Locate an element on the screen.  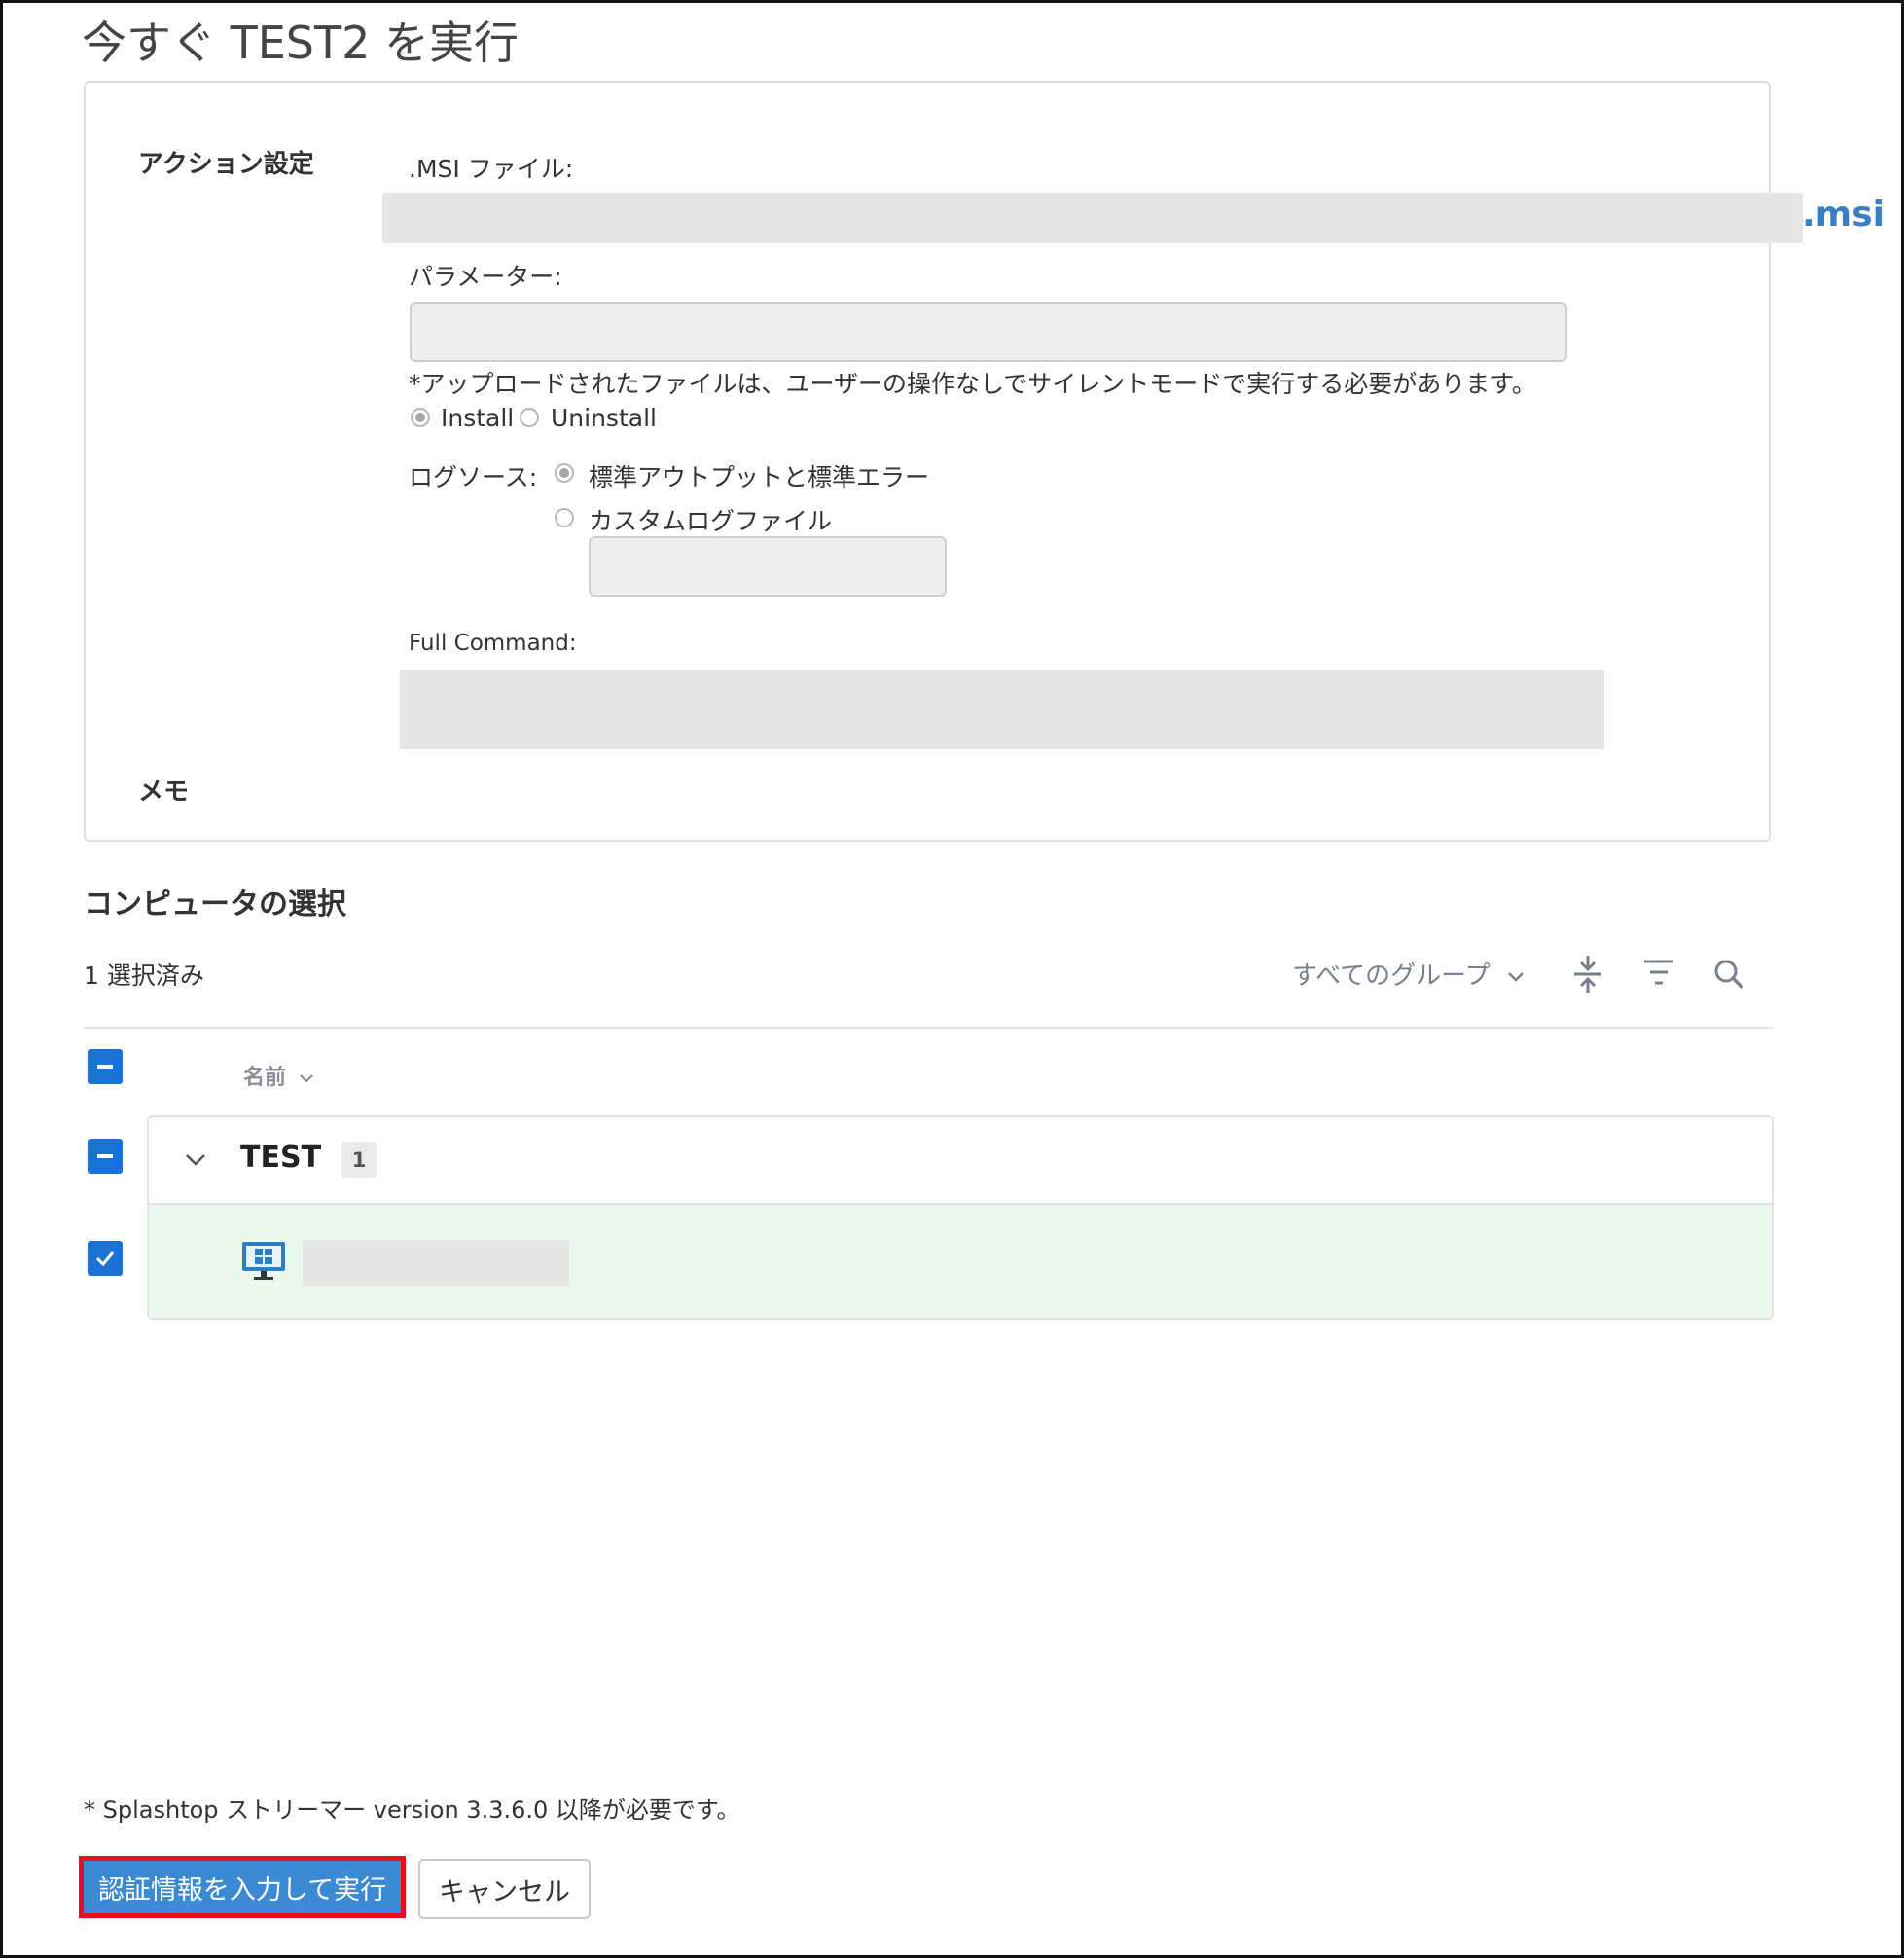
uninstall-radio-label: Uninstall is located at coordinates (604, 418).